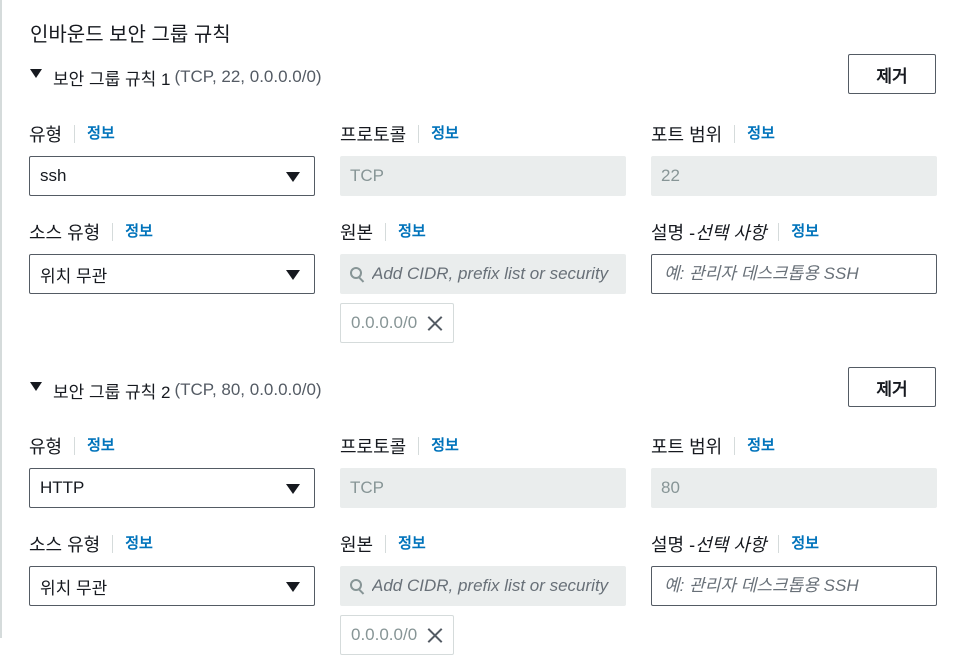 This screenshot has width=958, height=655. Describe the element at coordinates (172, 176) in the screenshot. I see `type-select: ssh` at that location.